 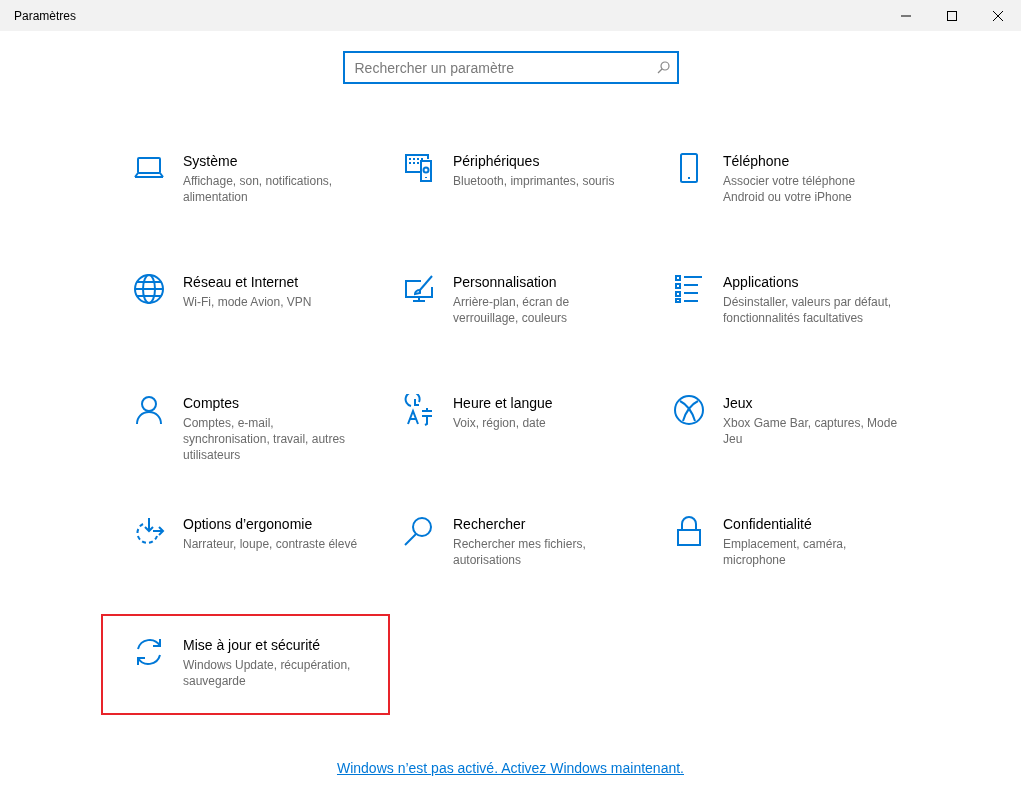 What do you see at coordinates (510, 67) in the screenshot?
I see `search-field: Rechercher un paramètre` at bounding box center [510, 67].